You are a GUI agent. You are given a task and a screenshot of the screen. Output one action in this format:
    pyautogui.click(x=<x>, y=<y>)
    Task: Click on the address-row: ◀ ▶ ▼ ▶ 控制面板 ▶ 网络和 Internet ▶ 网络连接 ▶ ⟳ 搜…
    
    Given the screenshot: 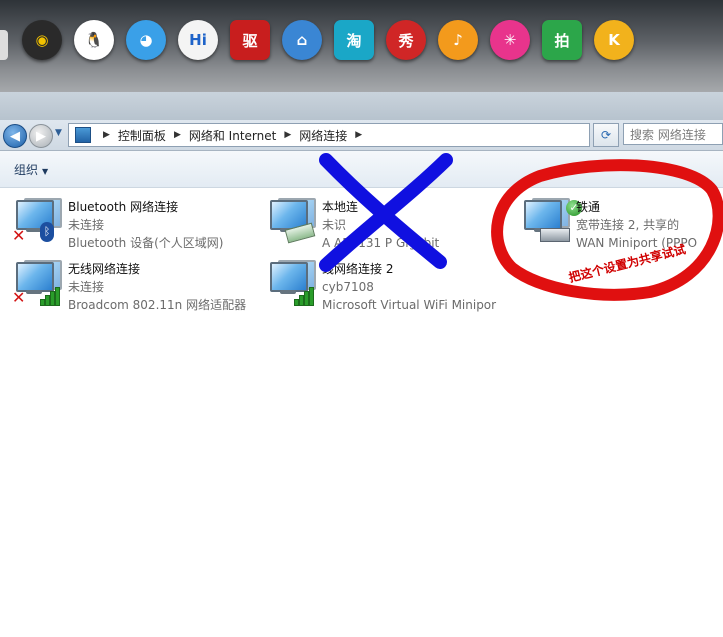 What is the action you would take?
    pyautogui.click(x=361, y=135)
    